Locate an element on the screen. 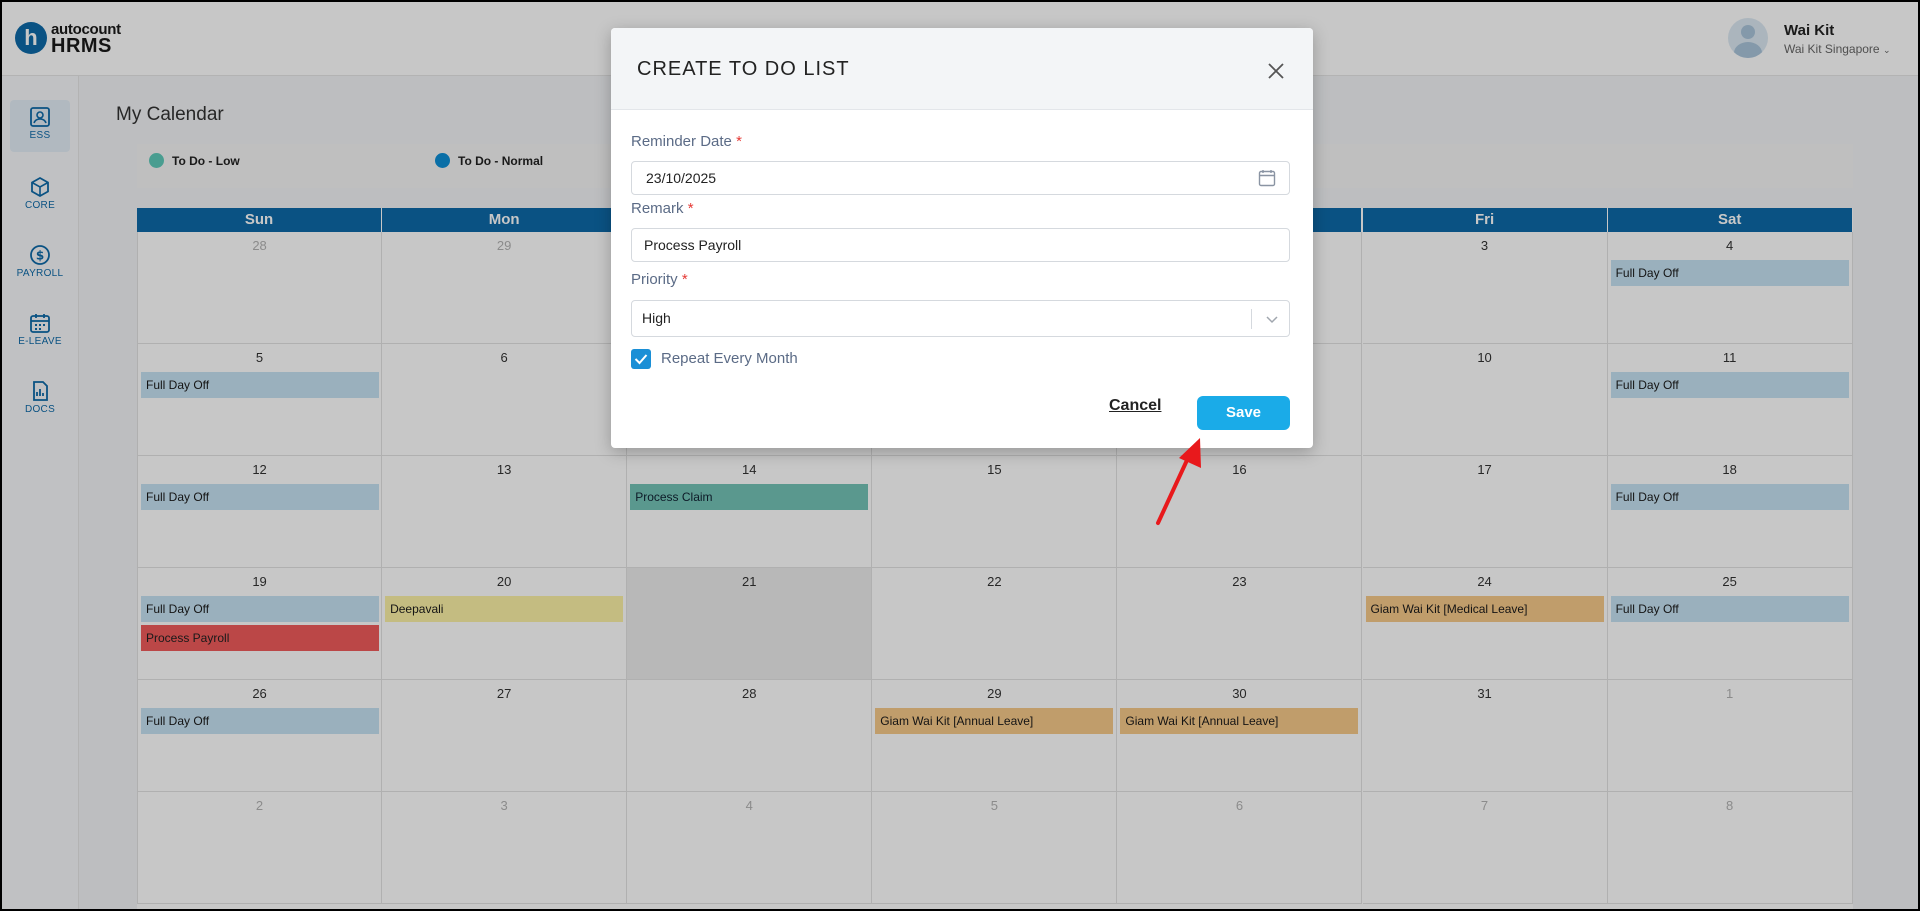 This screenshot has height=911, width=1920. reminder-date-value: 23/10/2025 is located at coordinates (681, 178).